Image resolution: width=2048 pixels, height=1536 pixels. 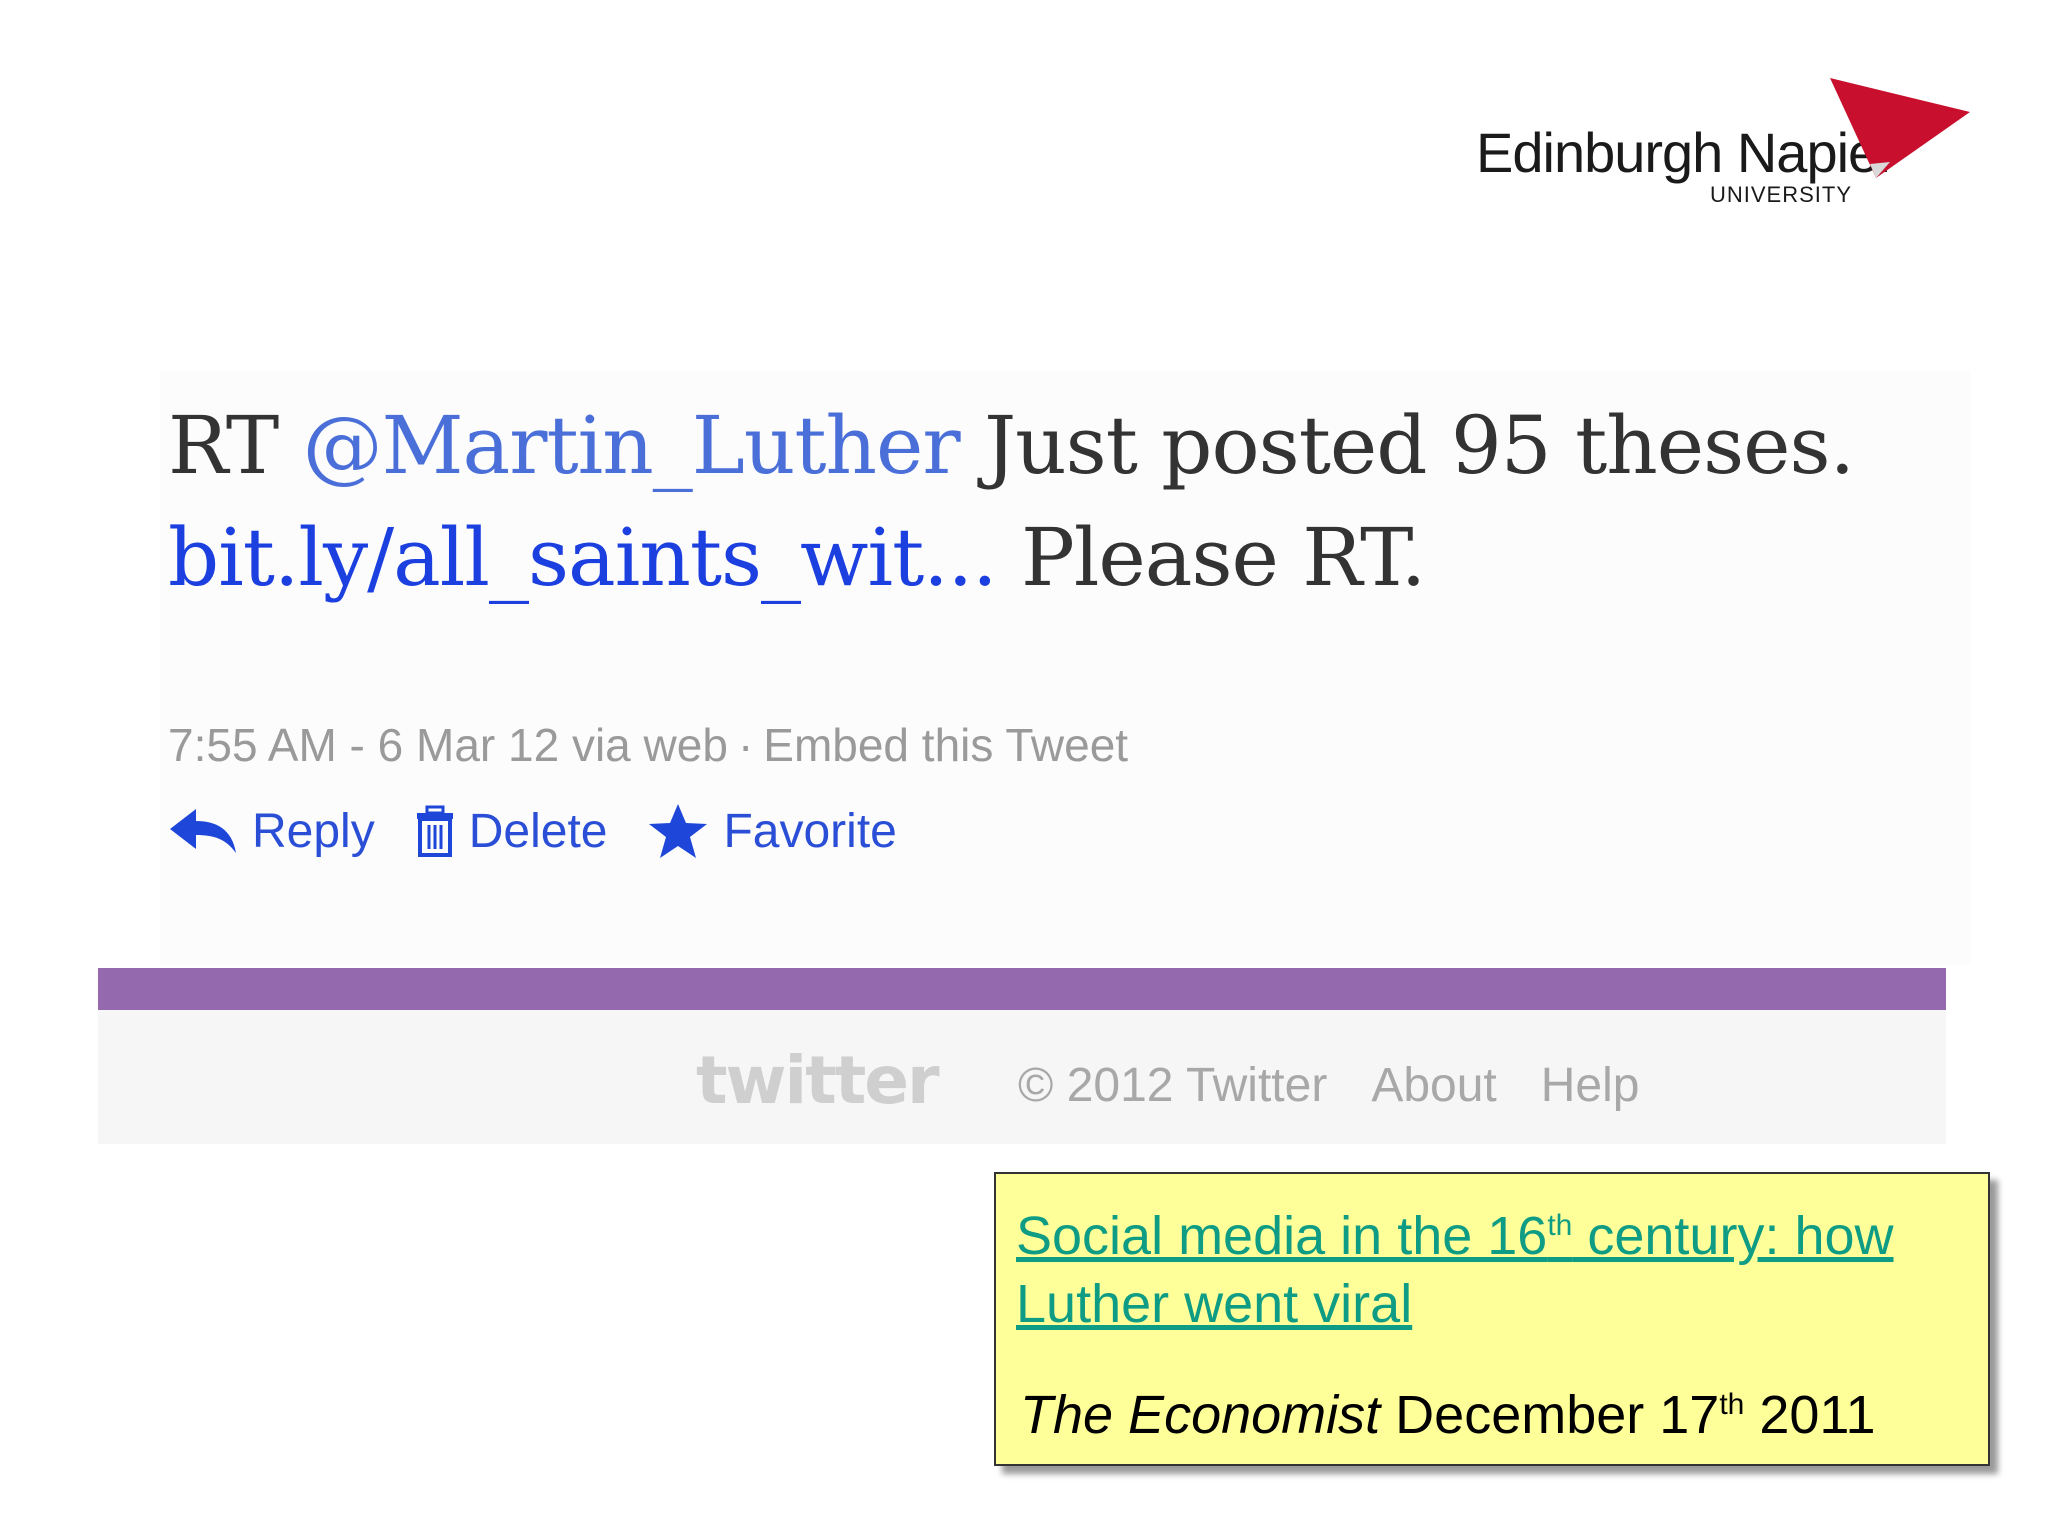 What do you see at coordinates (1282, 1236) in the screenshot?
I see `article-link-part1: Social media in the 16` at bounding box center [1282, 1236].